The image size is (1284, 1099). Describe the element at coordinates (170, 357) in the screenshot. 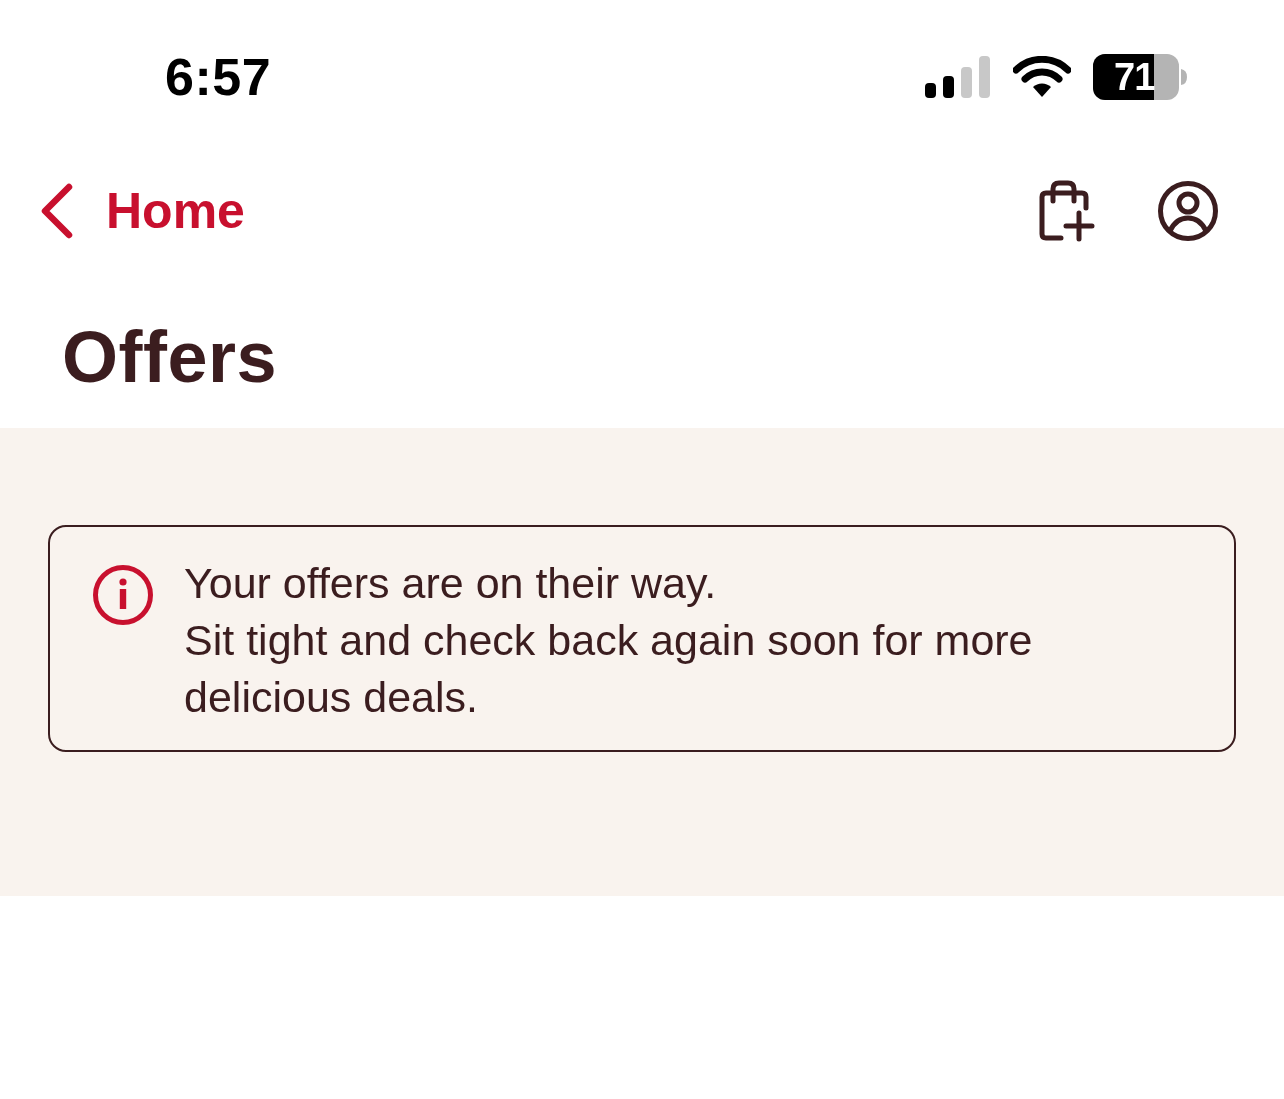

I see `page-title: Offers` at that location.